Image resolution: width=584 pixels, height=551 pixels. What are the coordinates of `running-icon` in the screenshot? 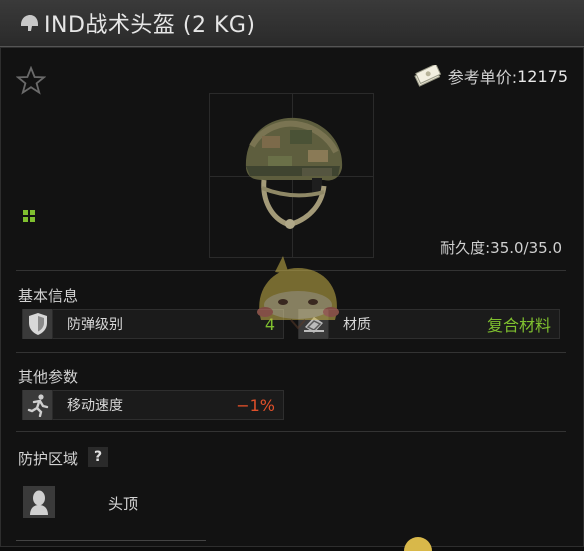 It's located at (38, 405).